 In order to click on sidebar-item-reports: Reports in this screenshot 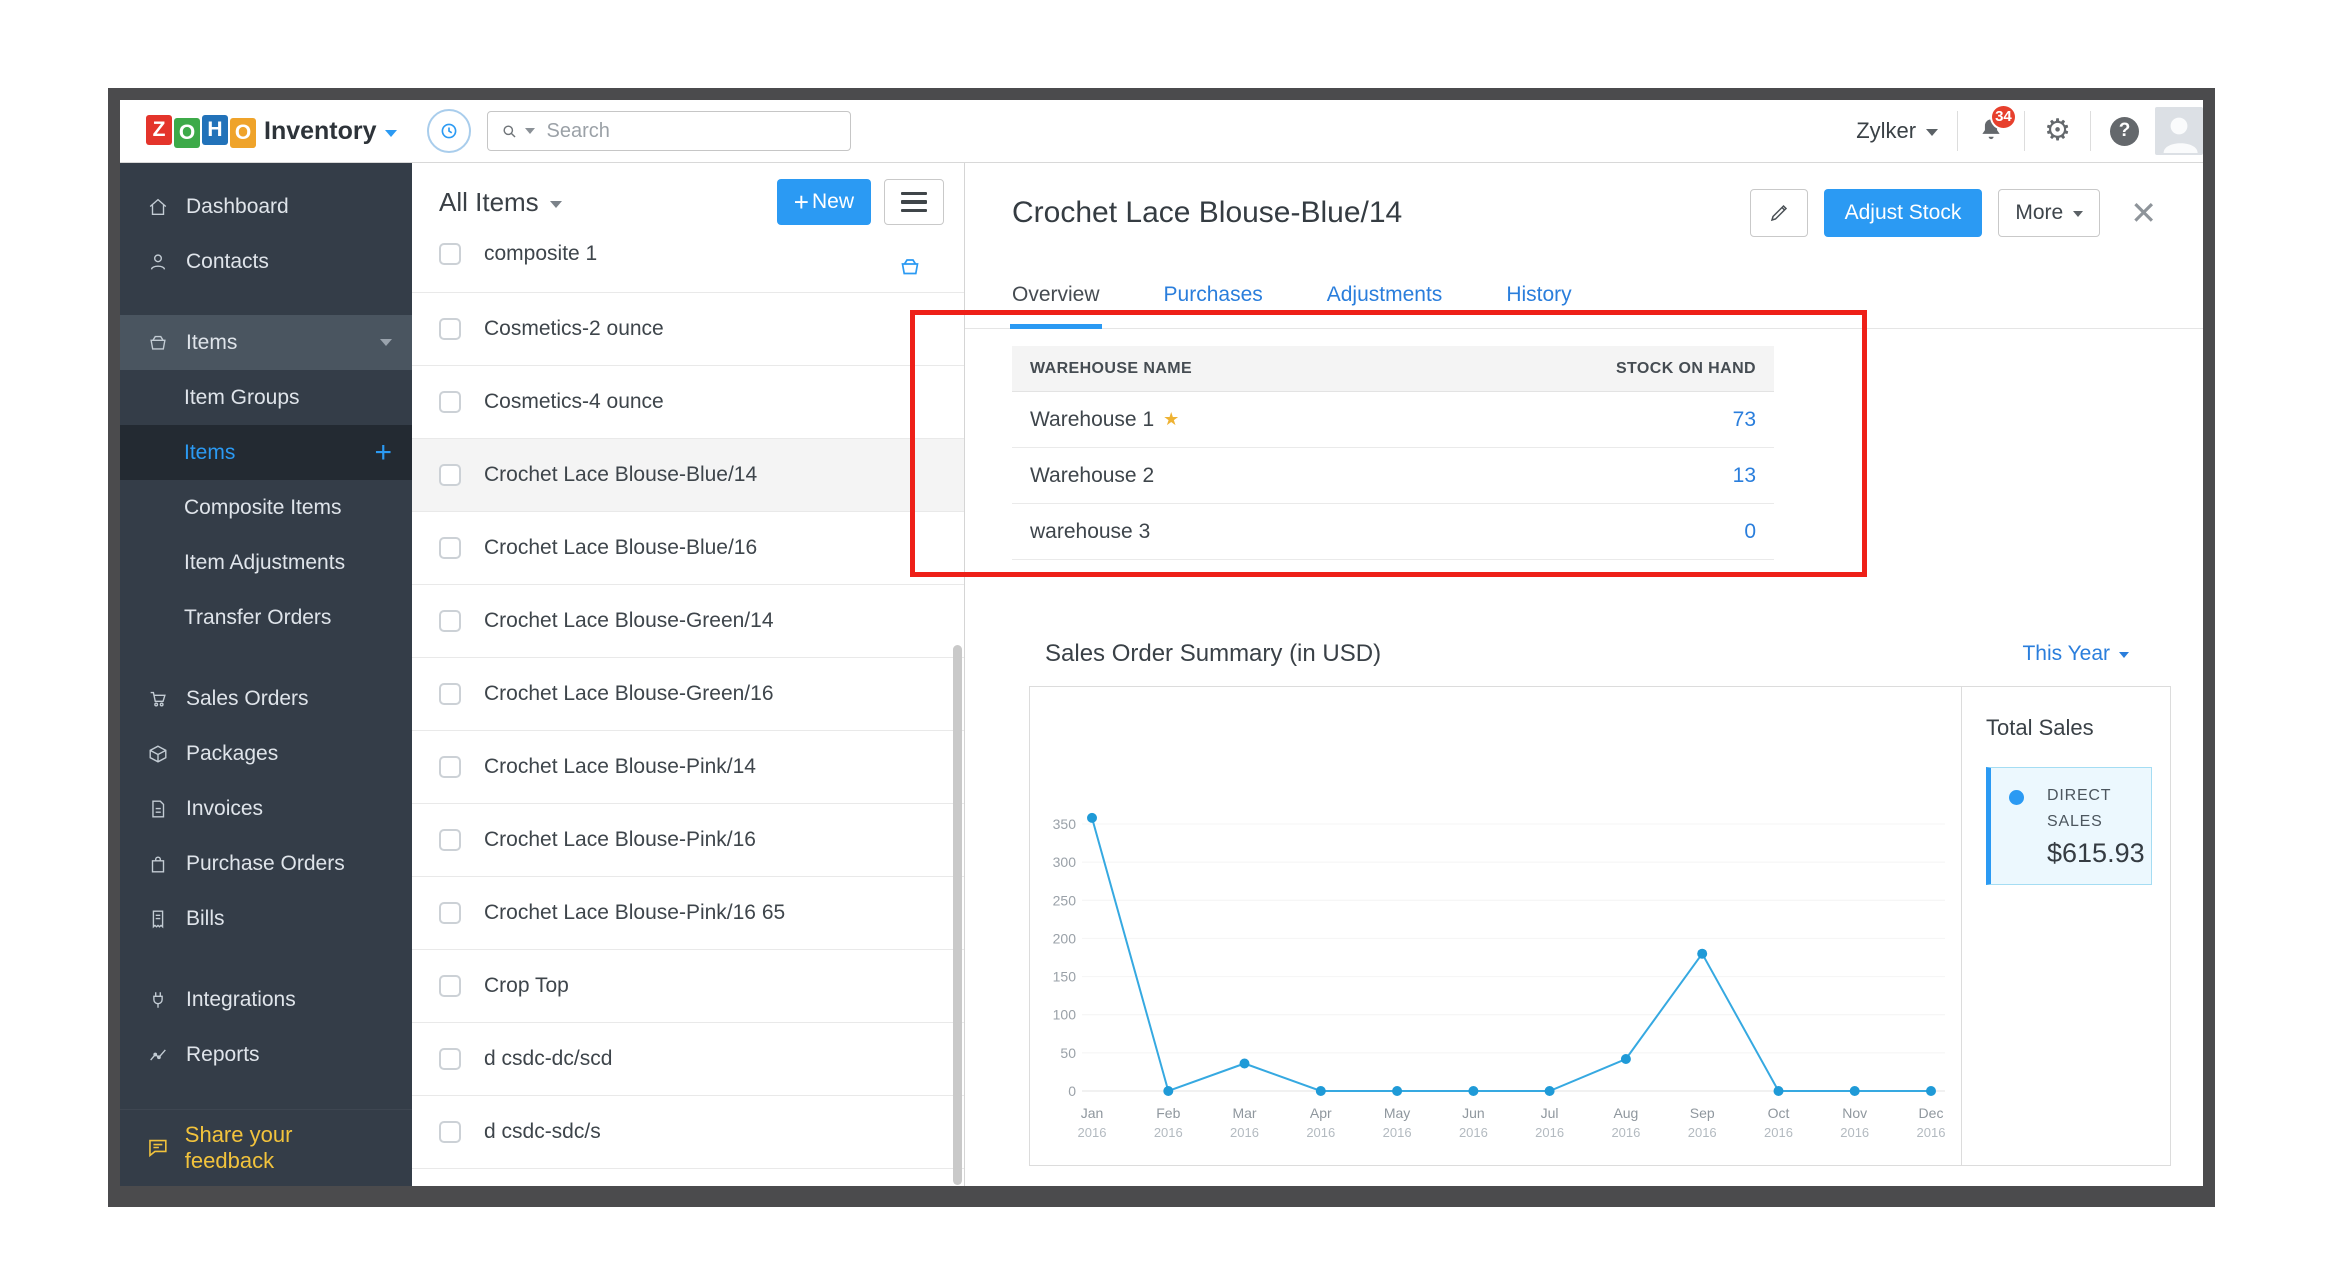, I will do `click(266, 1054)`.